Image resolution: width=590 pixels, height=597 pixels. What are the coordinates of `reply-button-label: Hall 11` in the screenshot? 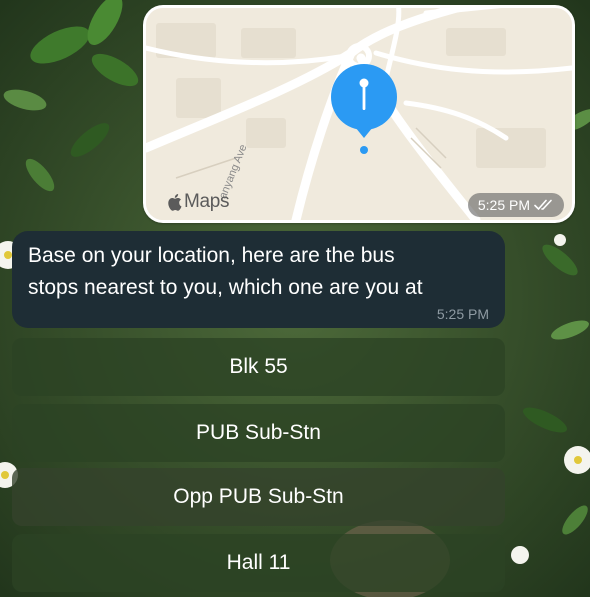 It's located at (258, 562).